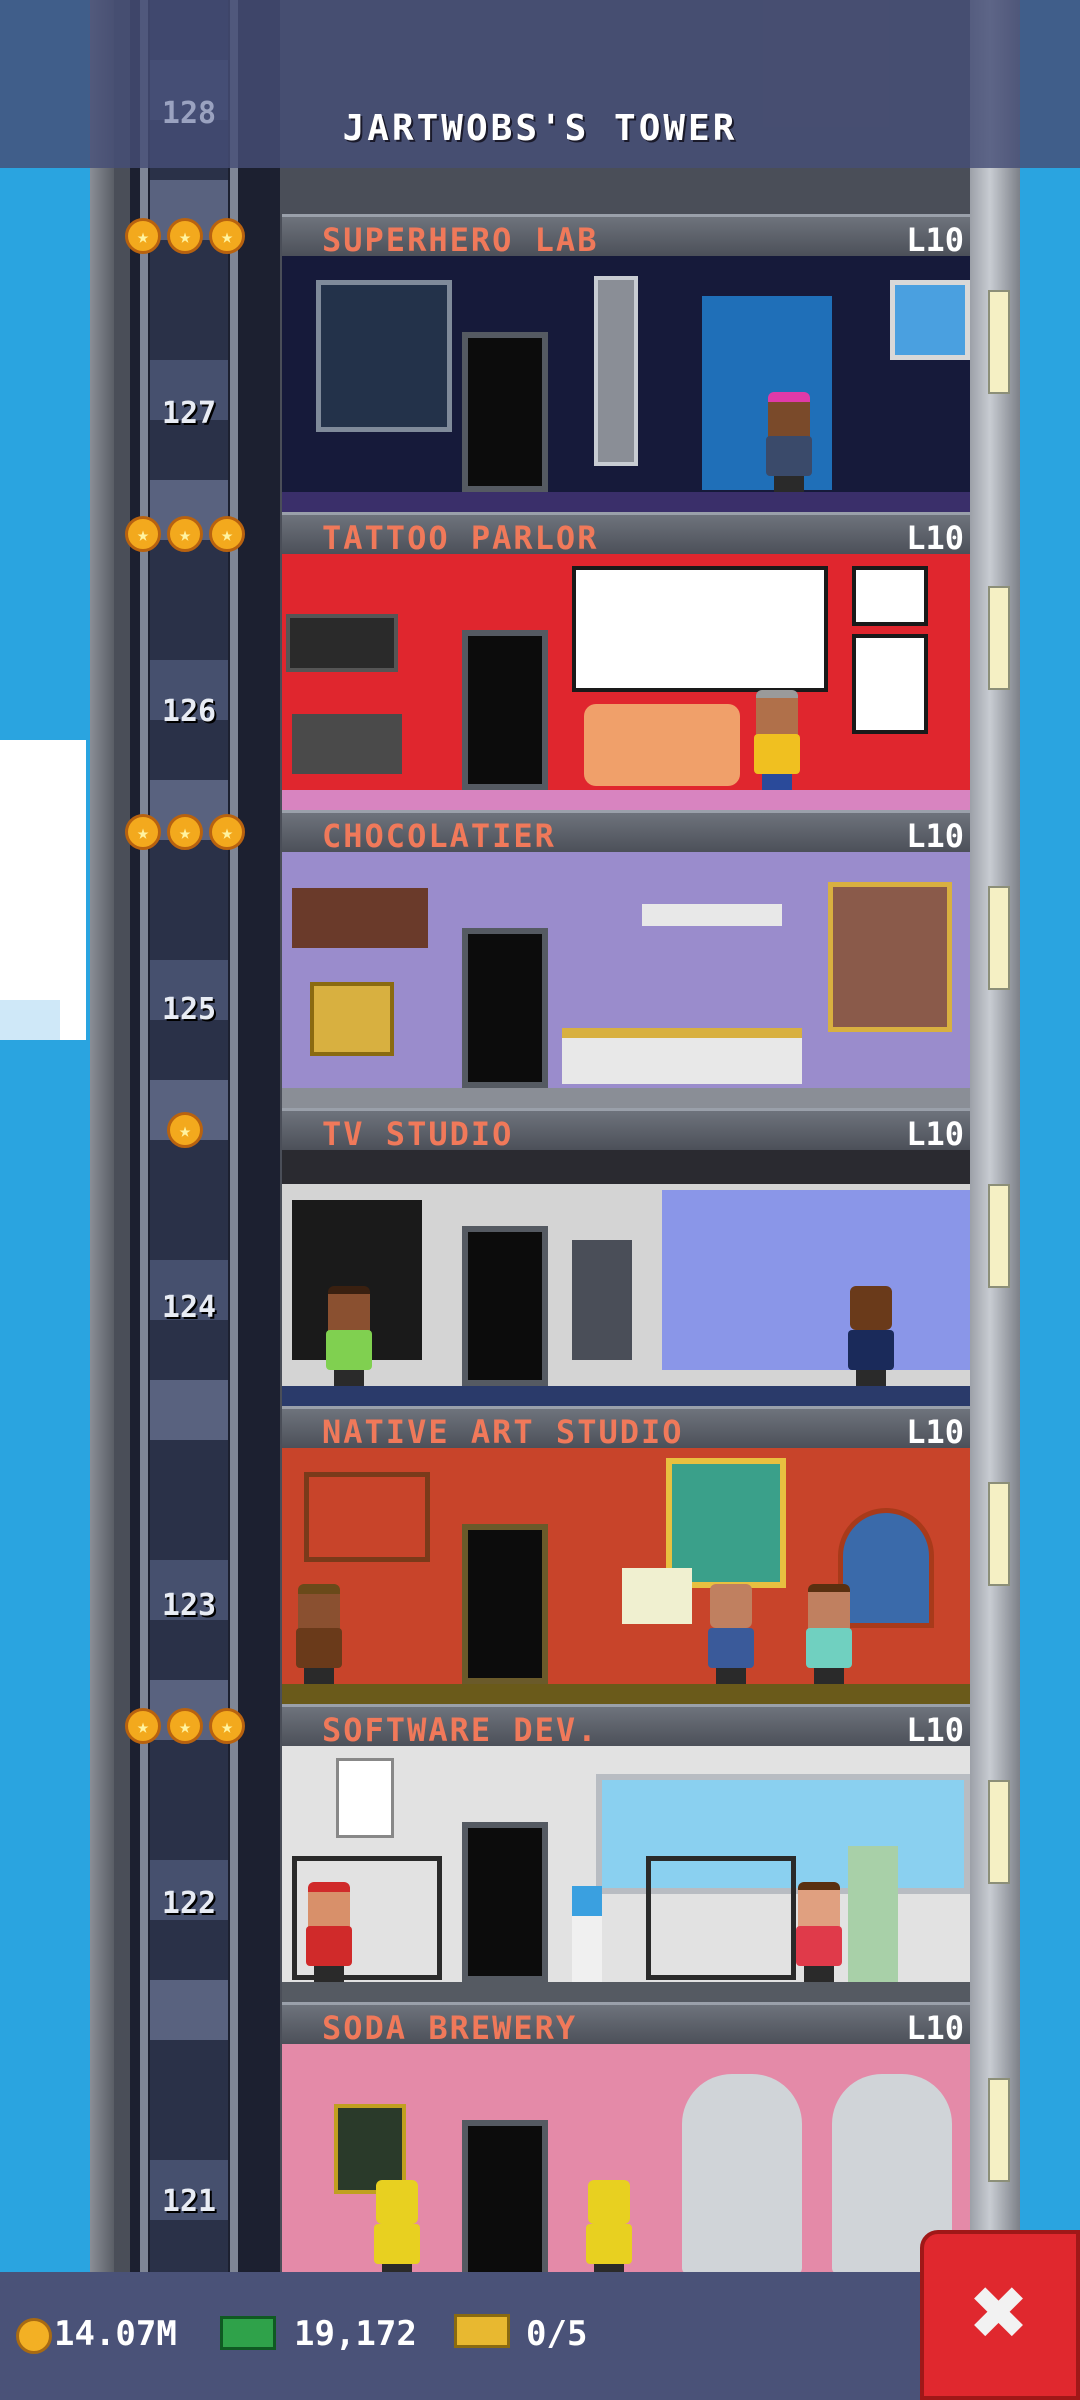 Image resolution: width=1080 pixels, height=2400 pixels. Describe the element at coordinates (189, 413) in the screenshot. I see `floor-number: 127` at that location.